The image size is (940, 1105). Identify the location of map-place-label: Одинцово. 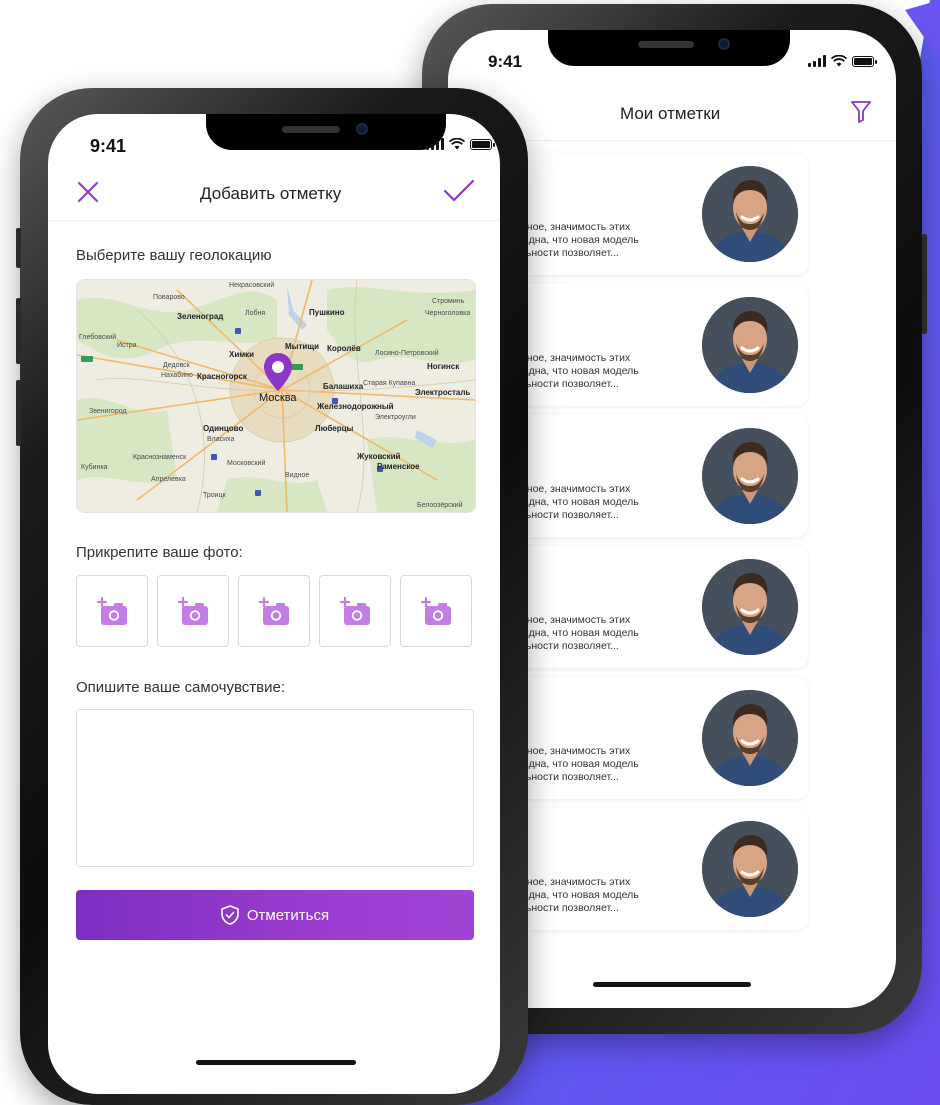
(223, 428).